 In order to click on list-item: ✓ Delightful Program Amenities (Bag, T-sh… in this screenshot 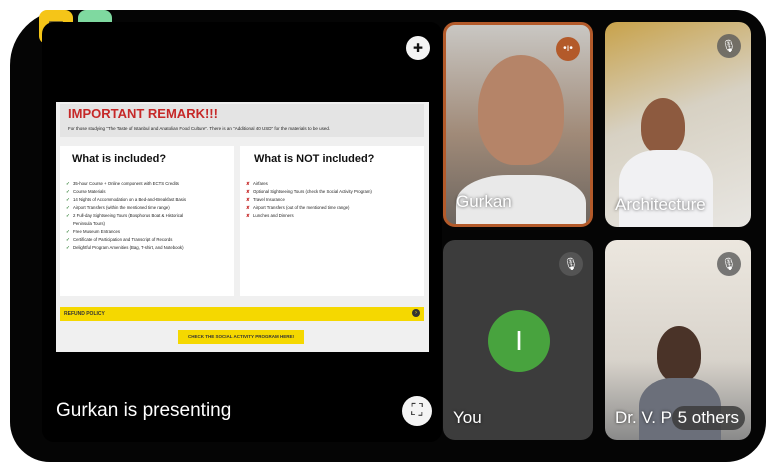, I will do `click(125, 247)`.